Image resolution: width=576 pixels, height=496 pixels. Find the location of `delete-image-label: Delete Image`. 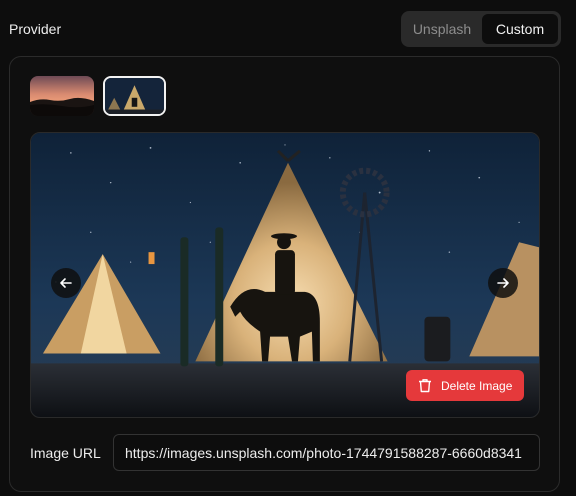

delete-image-label: Delete Image is located at coordinates (477, 385).